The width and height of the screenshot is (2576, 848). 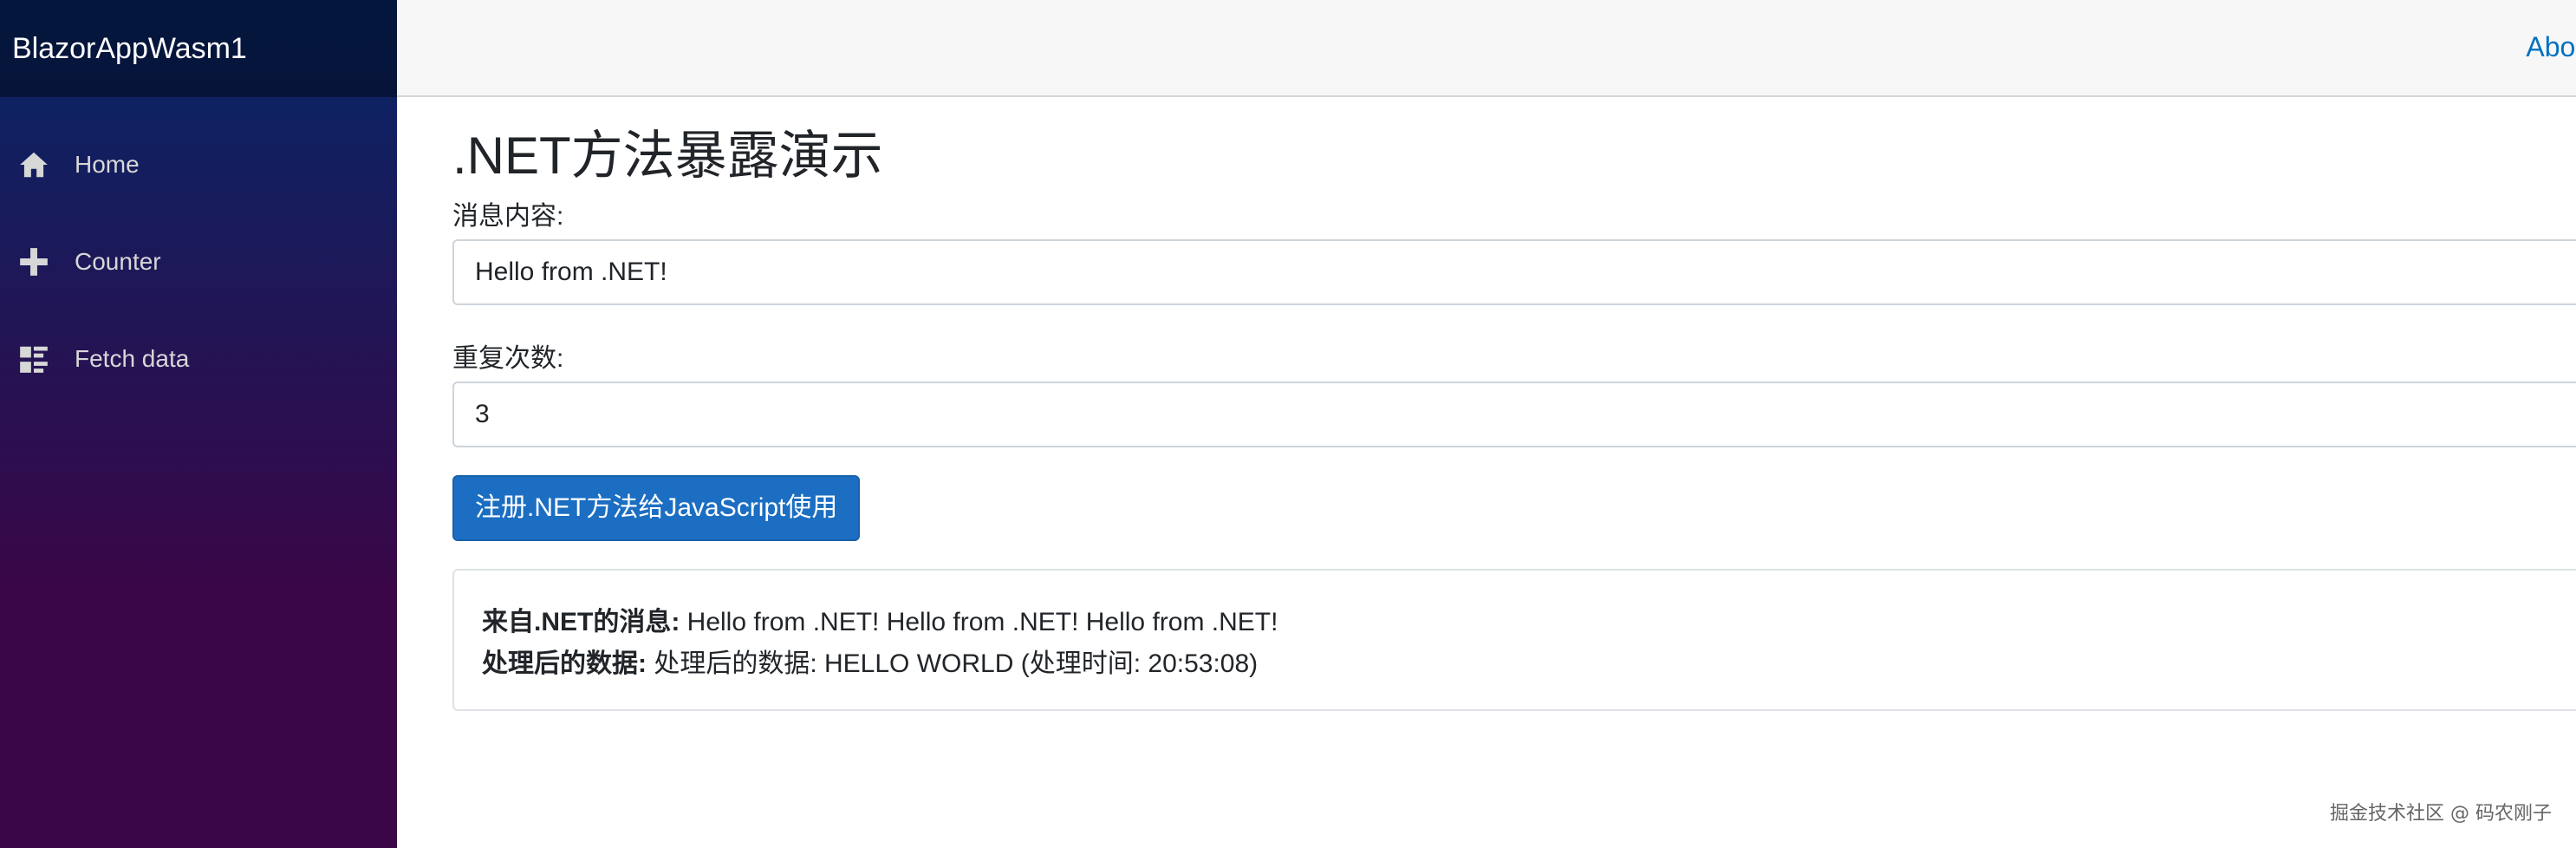 I want to click on result-processed-value: 处理后的数据: HELLO WORLD (处理时间: 20:53:08), so click(x=953, y=663).